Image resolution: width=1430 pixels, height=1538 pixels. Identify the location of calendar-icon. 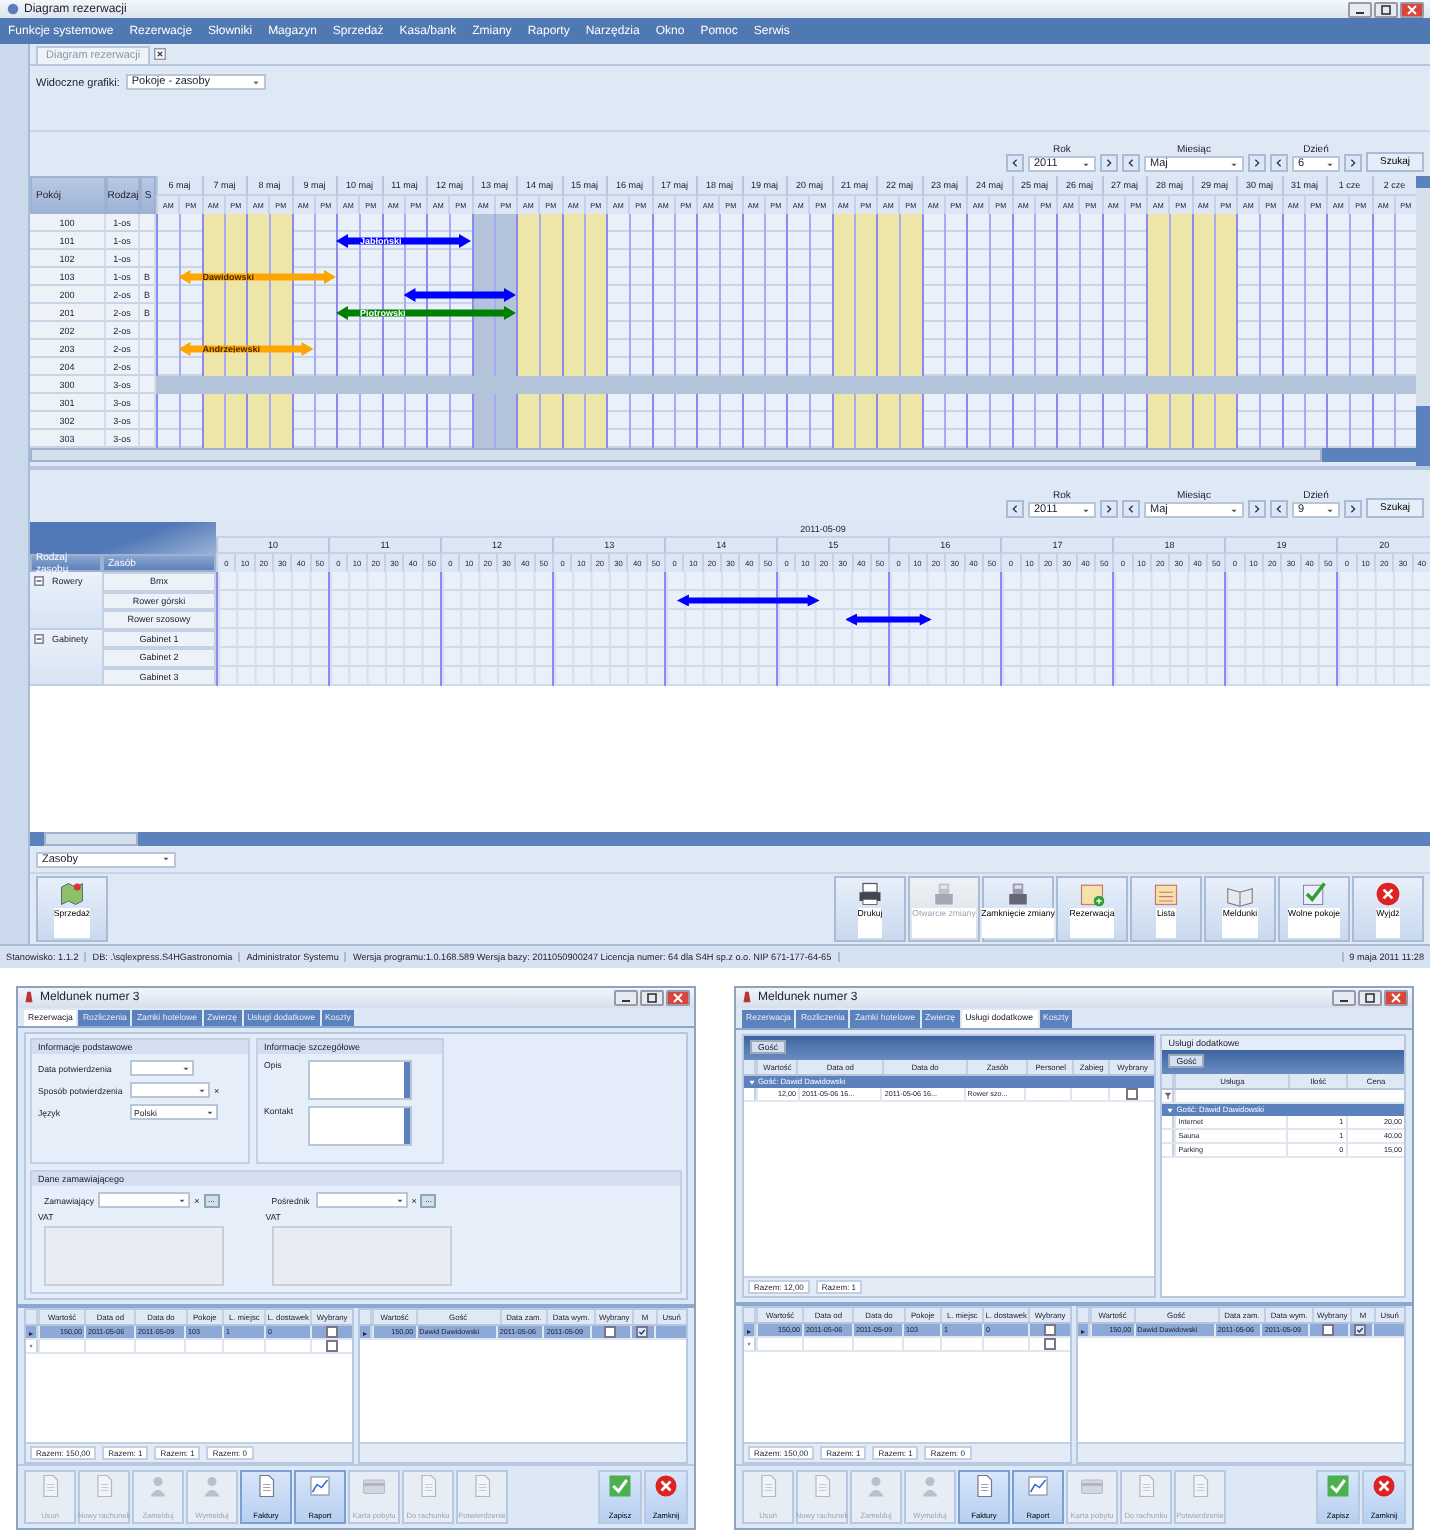
(1166, 894).